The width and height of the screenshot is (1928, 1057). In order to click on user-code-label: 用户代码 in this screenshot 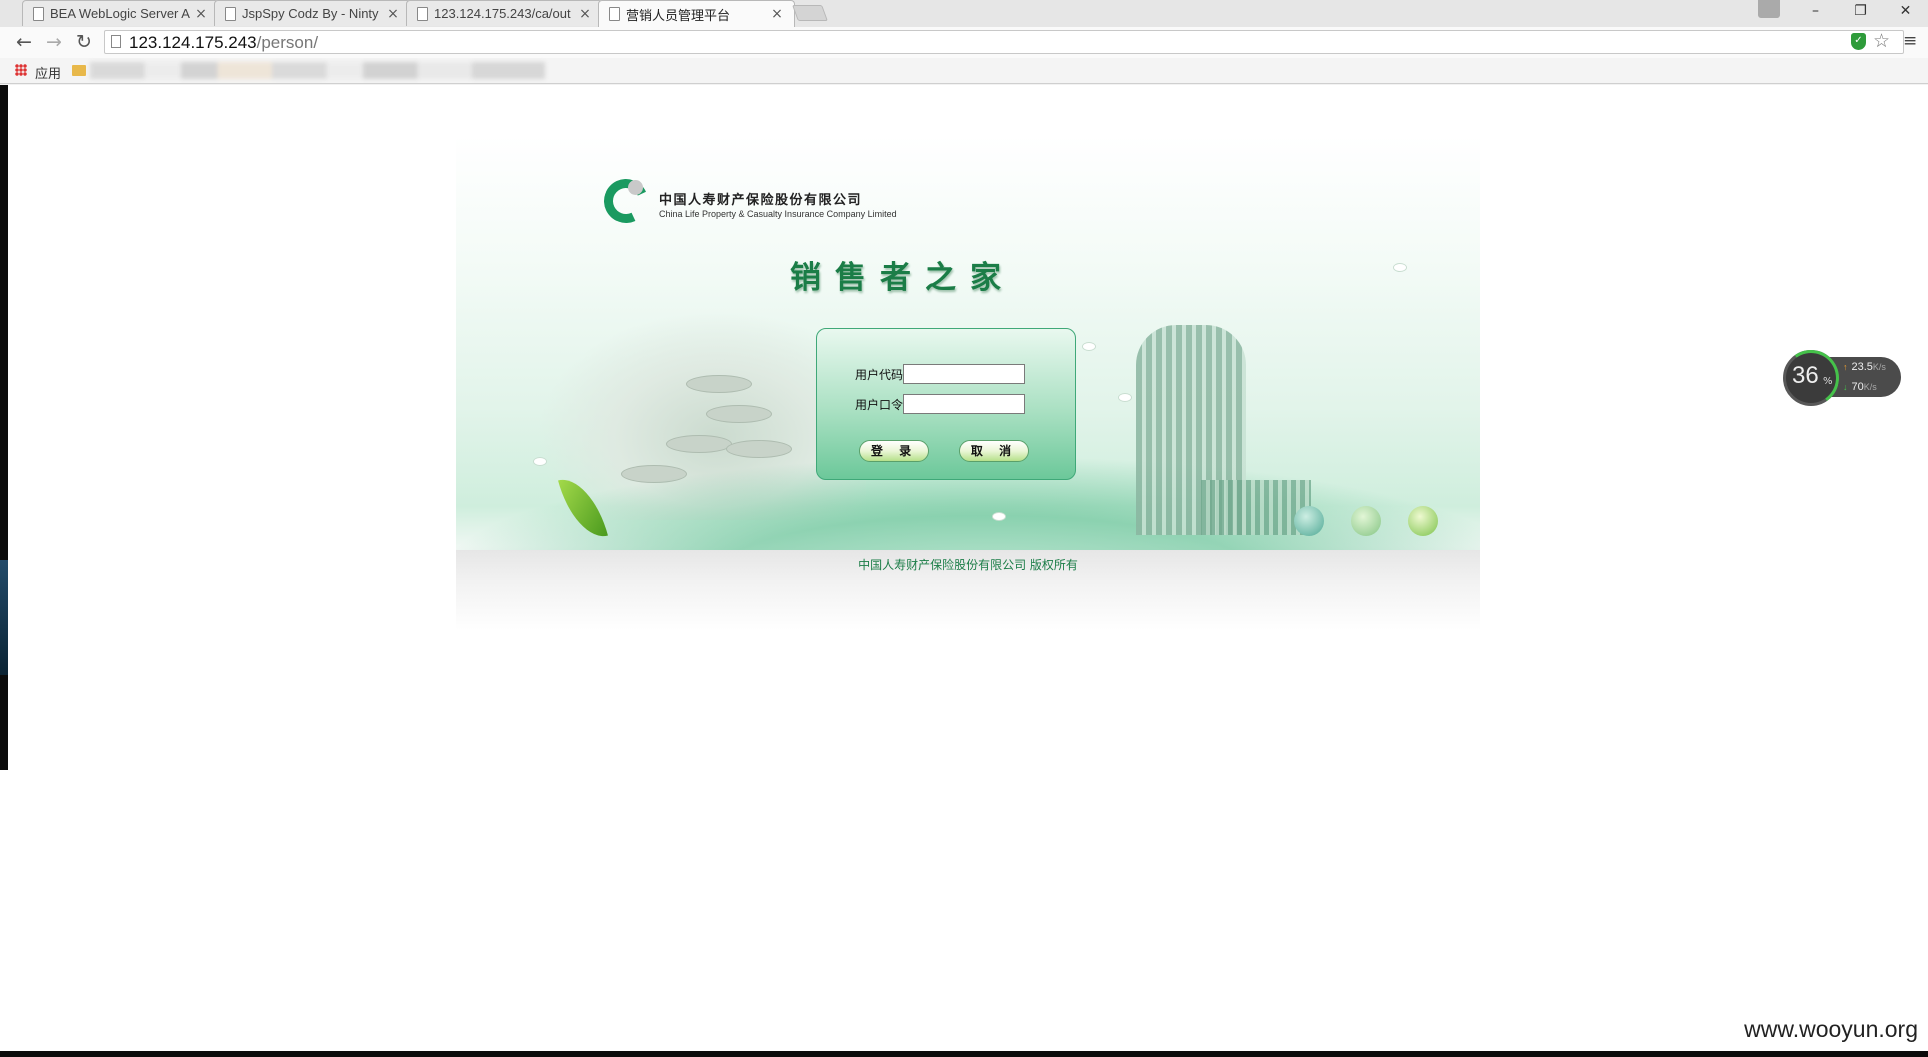, I will do `click(879, 374)`.